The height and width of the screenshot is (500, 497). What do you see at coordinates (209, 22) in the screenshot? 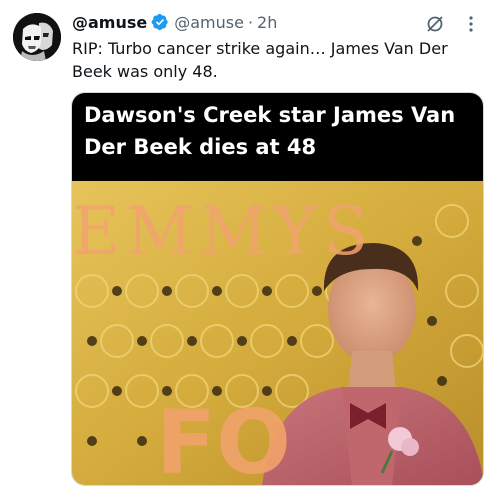
I see `handle: @amuse` at bounding box center [209, 22].